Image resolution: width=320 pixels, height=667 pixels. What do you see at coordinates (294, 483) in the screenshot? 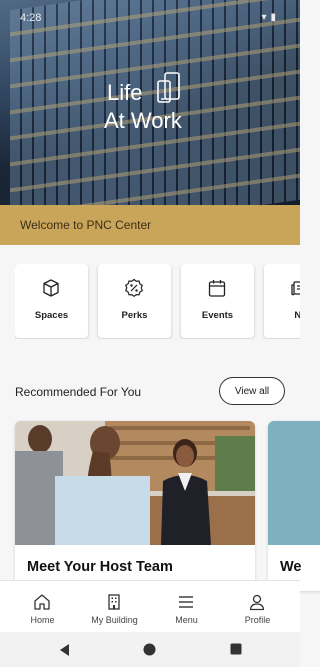
I see `card-partial-photo` at bounding box center [294, 483].